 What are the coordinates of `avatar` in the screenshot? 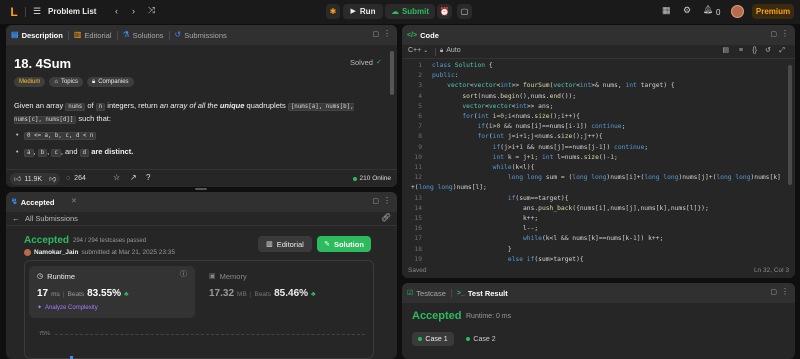 It's located at (737, 11).